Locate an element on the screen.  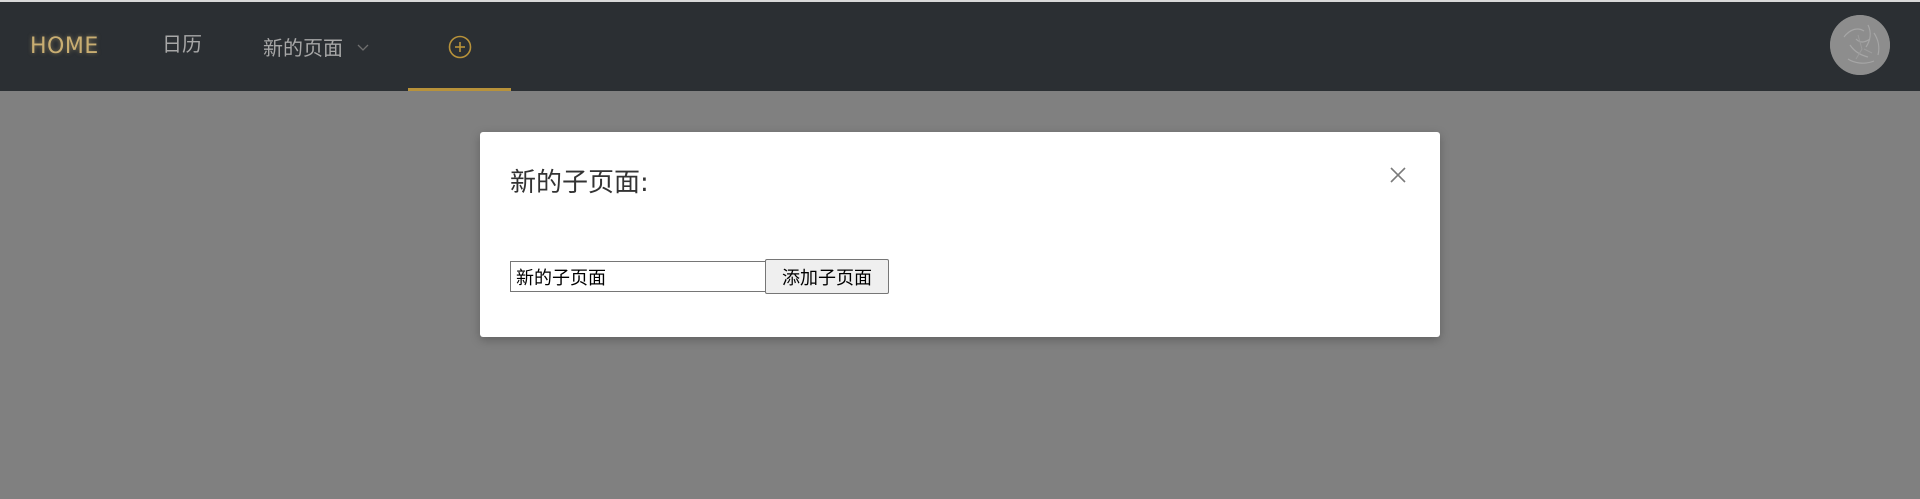
close-icon is located at coordinates (1398, 175).